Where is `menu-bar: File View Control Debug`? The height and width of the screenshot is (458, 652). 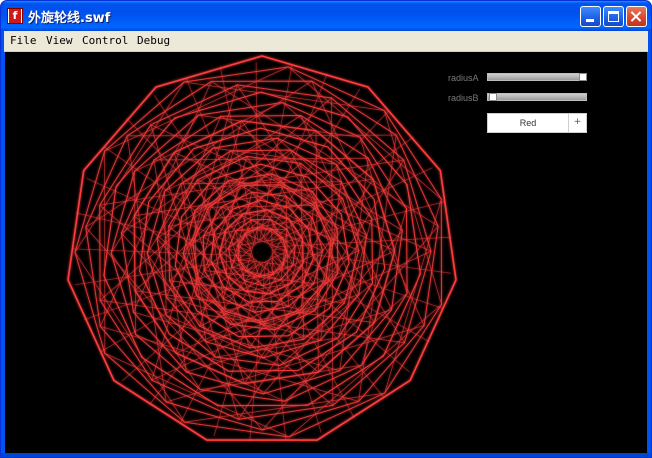 menu-bar: File View Control Debug is located at coordinates (326, 41).